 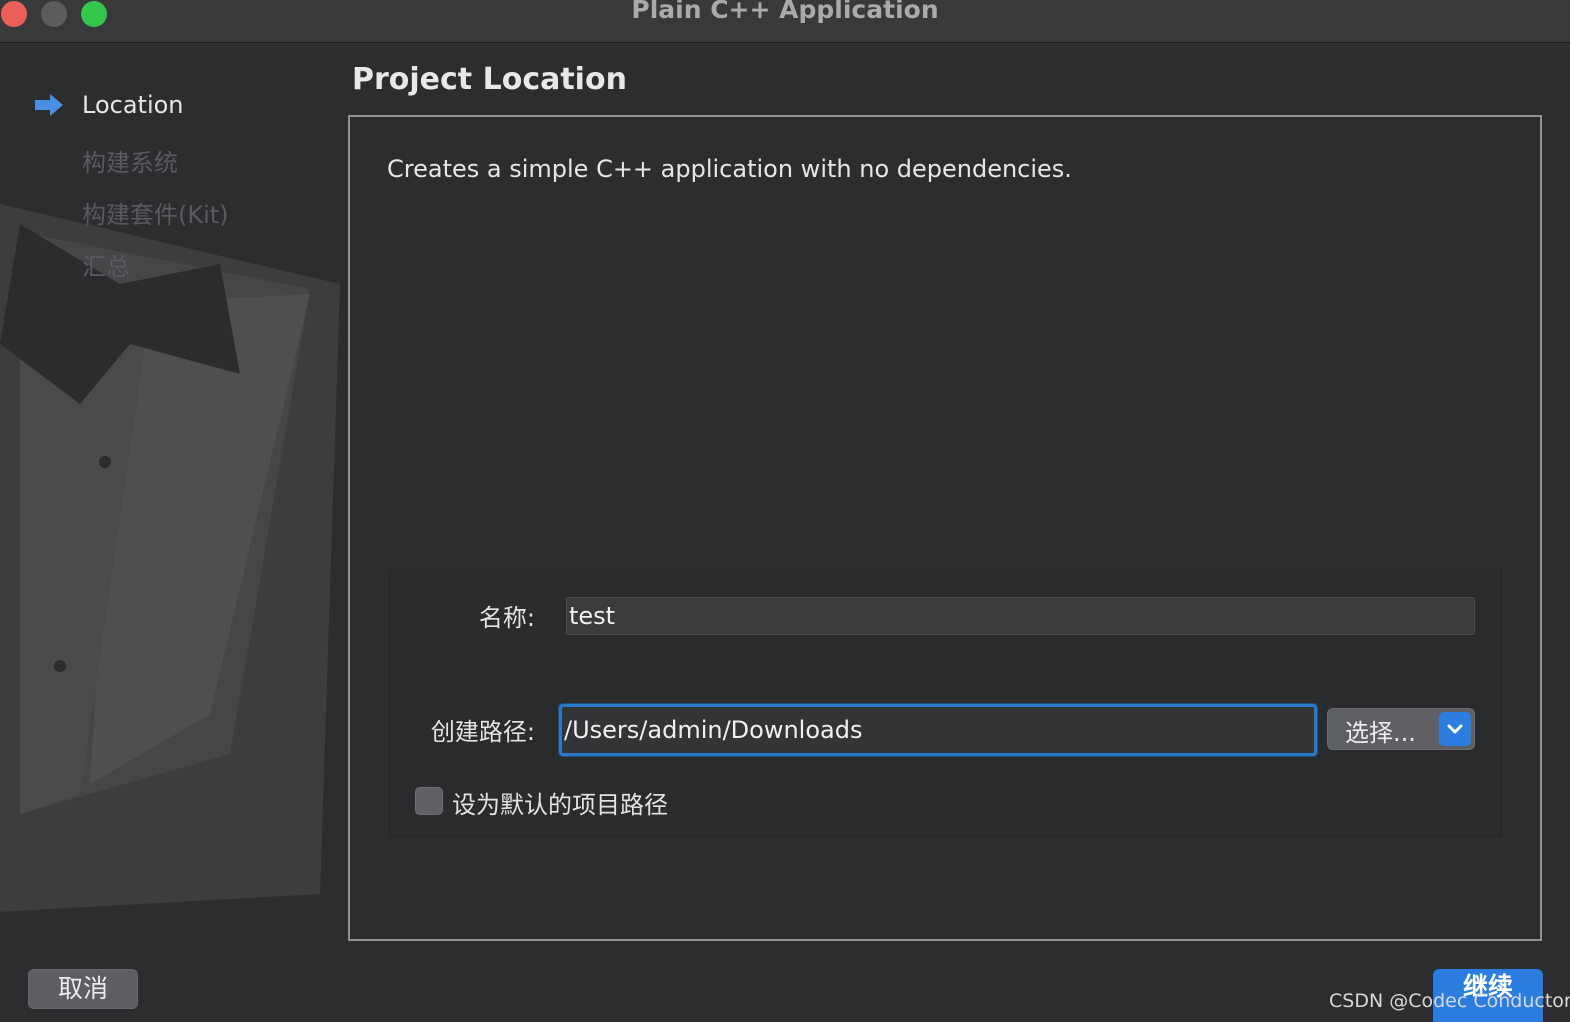 What do you see at coordinates (429, 801) in the screenshot?
I see `default-path-checkbox` at bounding box center [429, 801].